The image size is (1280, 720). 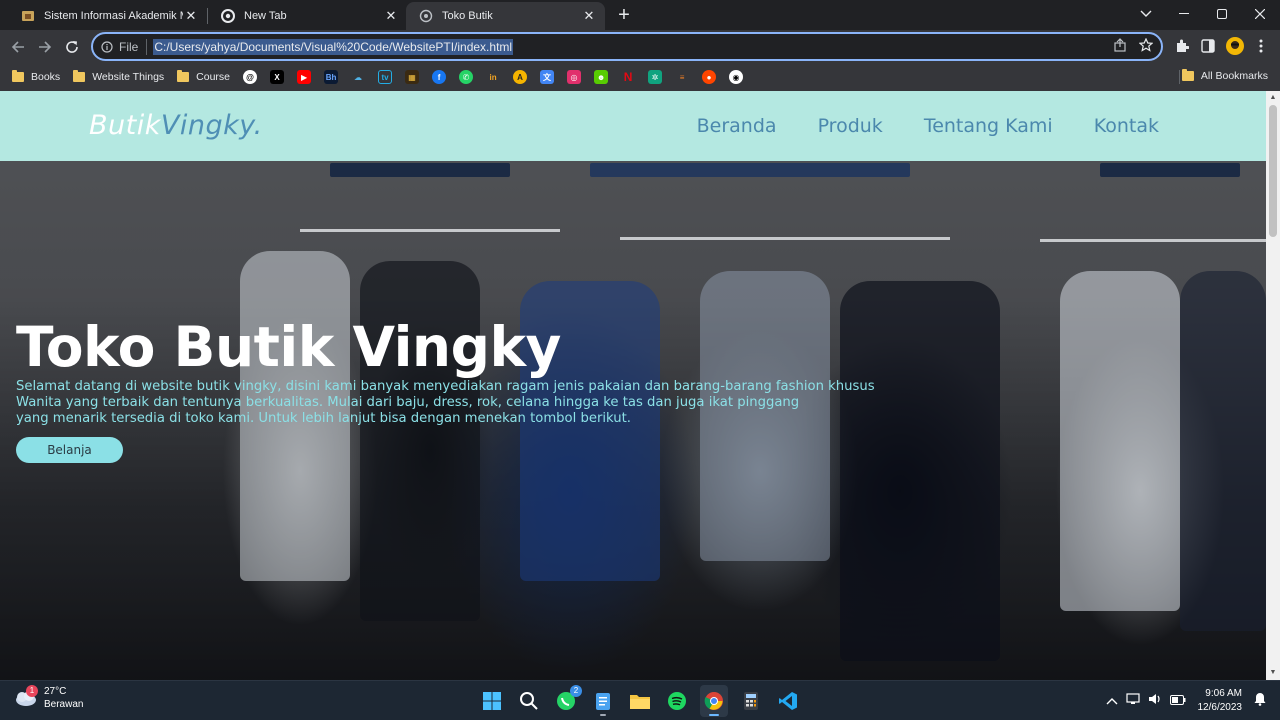 I want to click on bookmark-folder-website-things: Website Things, so click(x=119, y=76).